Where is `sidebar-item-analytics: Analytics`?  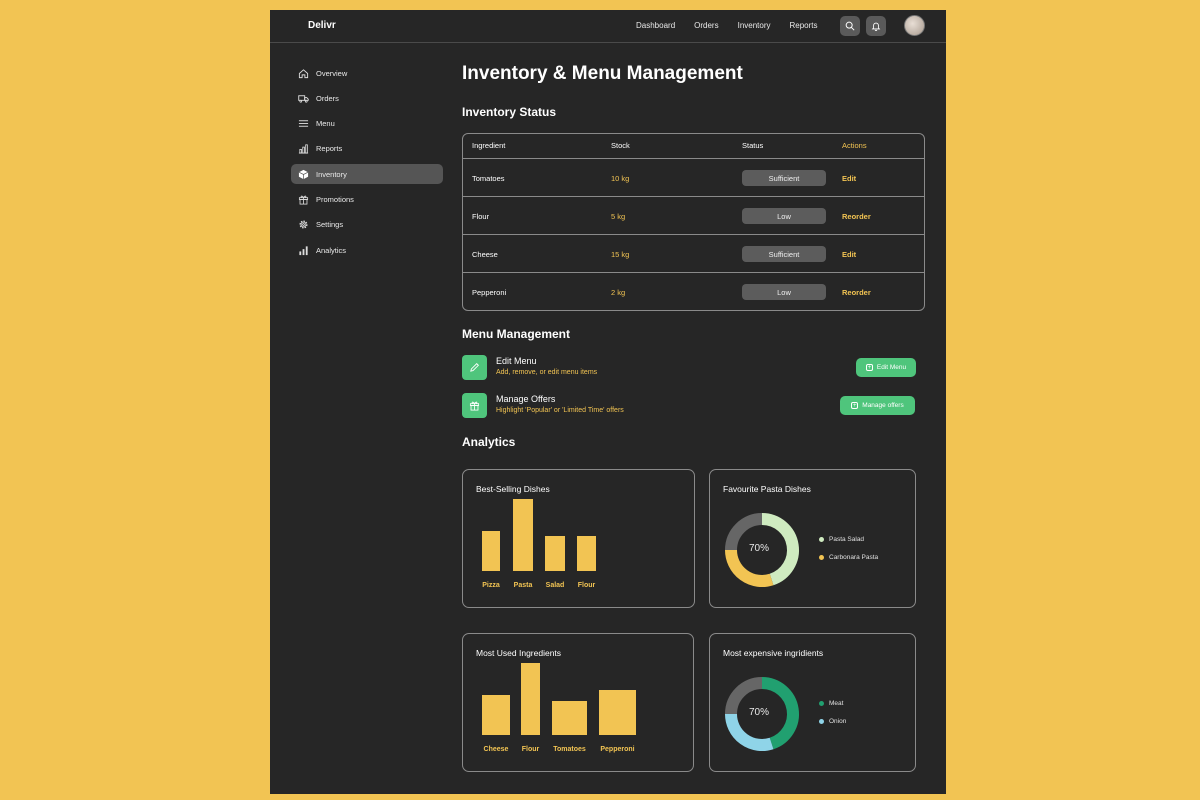
sidebar-item-analytics: Analytics is located at coordinates (367, 250).